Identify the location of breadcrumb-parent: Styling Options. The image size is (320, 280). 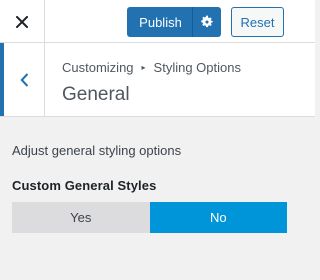
(197, 67).